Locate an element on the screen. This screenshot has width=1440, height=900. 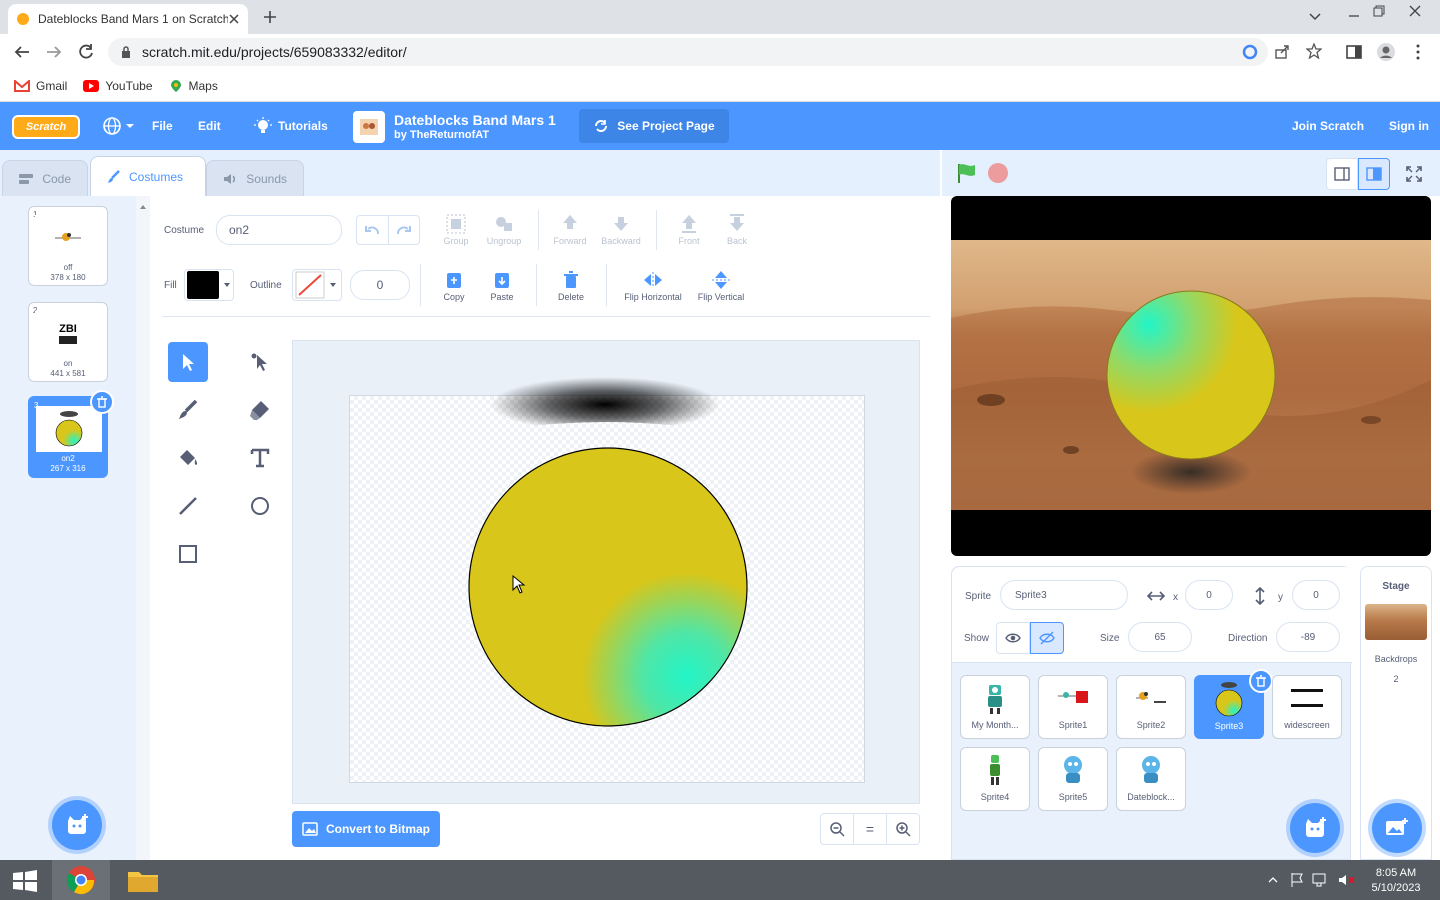
flip-vertical-button: Flip Vertical is located at coordinates (721, 285).